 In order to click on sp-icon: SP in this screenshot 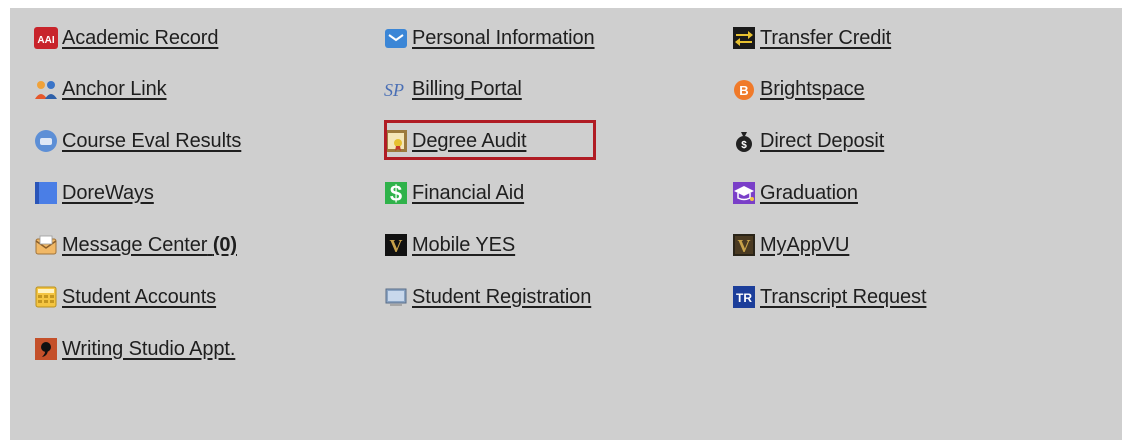, I will do `click(396, 89)`.